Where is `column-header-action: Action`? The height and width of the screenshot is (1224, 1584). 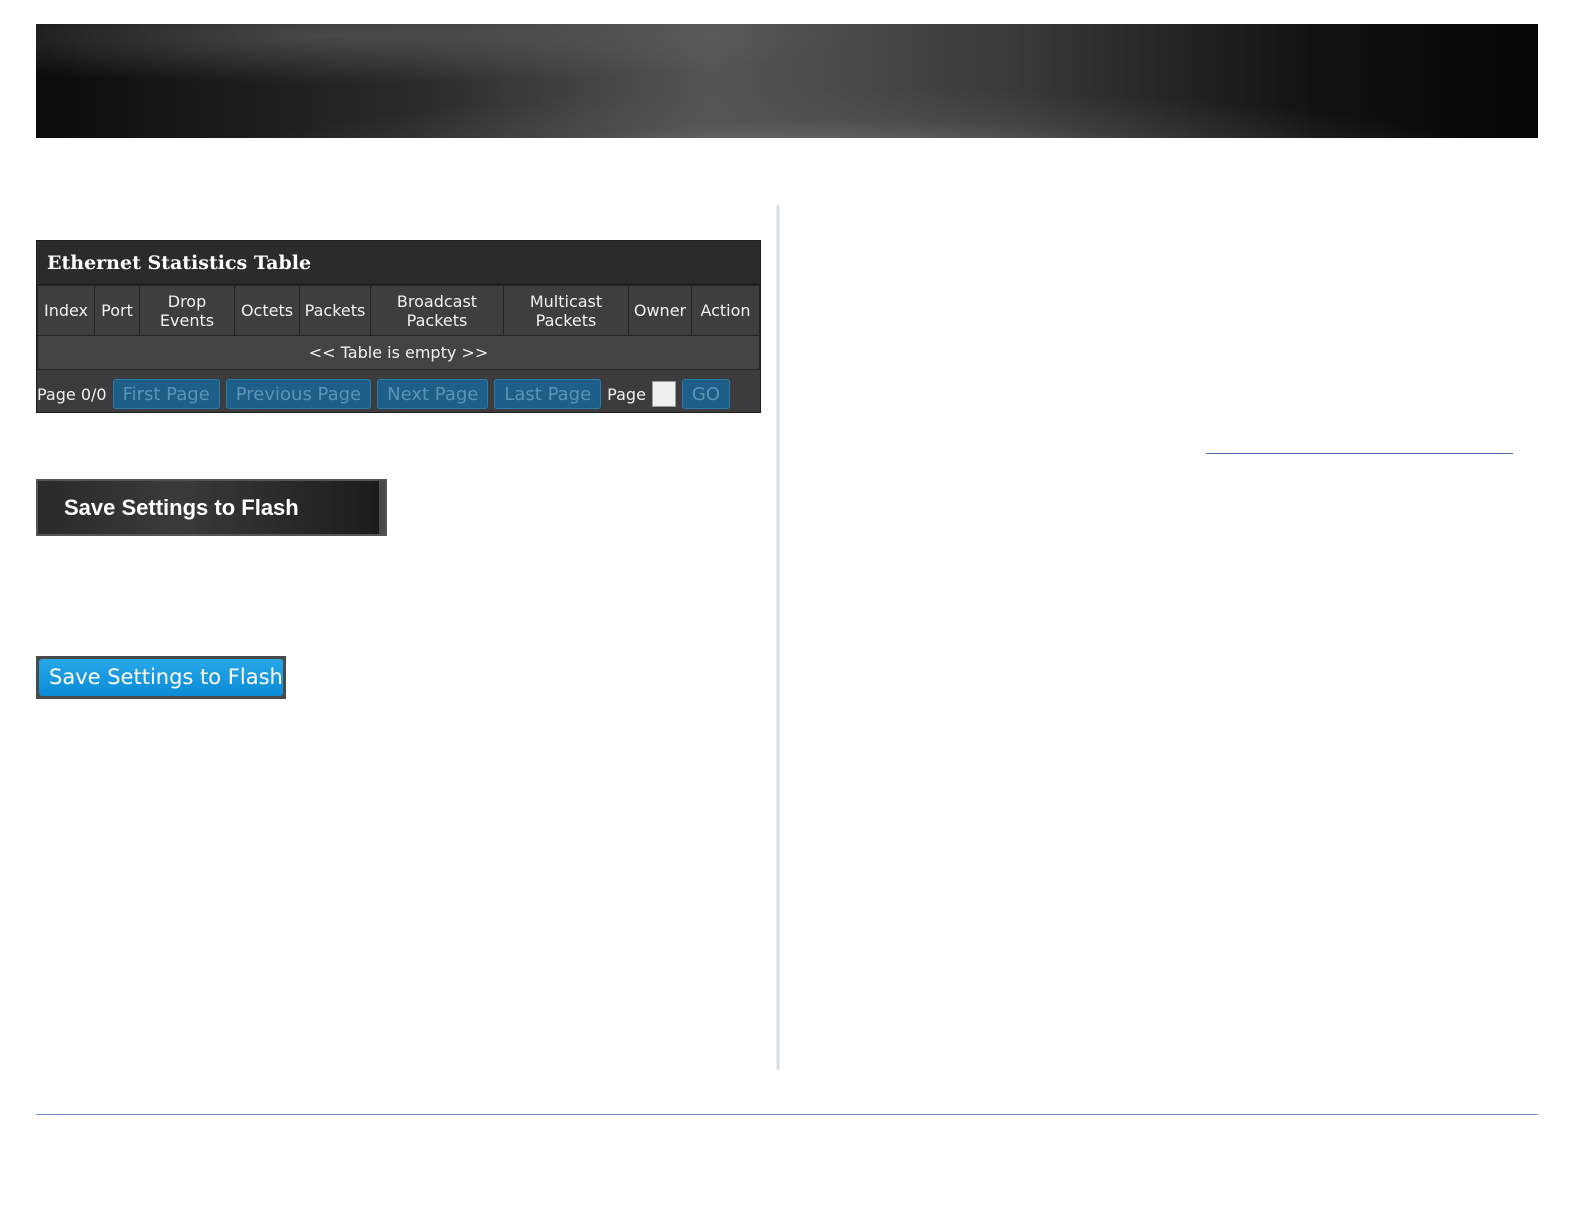
column-header-action: Action is located at coordinates (725, 310).